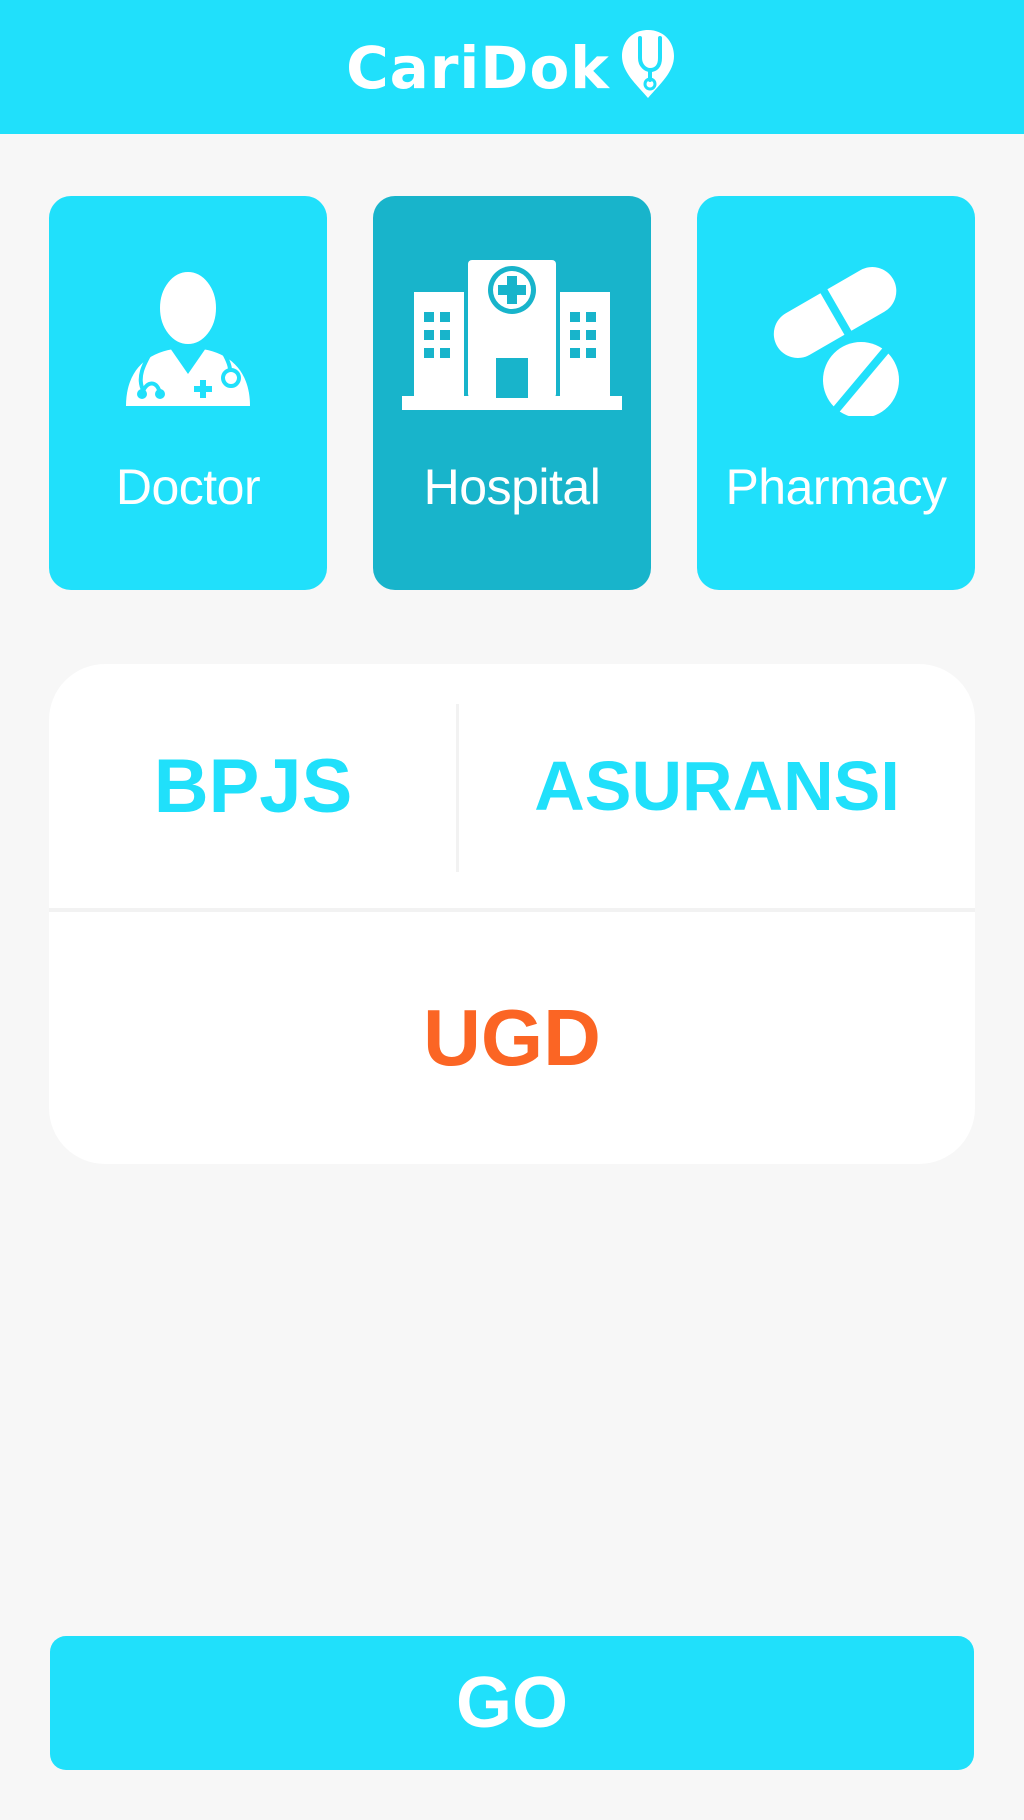  I want to click on category-label: Doctor, so click(188, 487).